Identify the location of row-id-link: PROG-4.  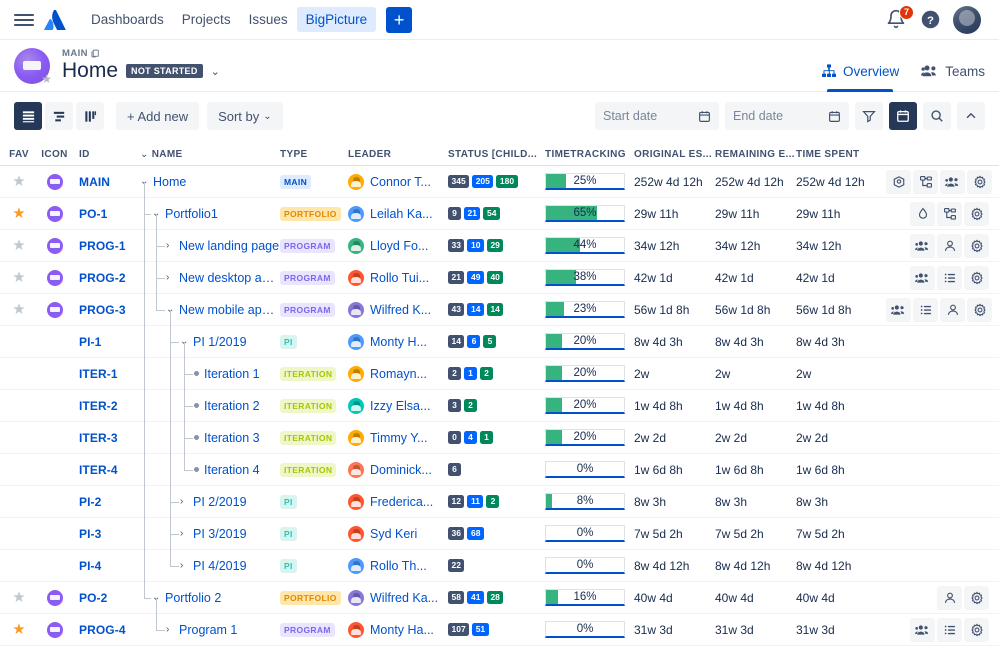
(102, 630).